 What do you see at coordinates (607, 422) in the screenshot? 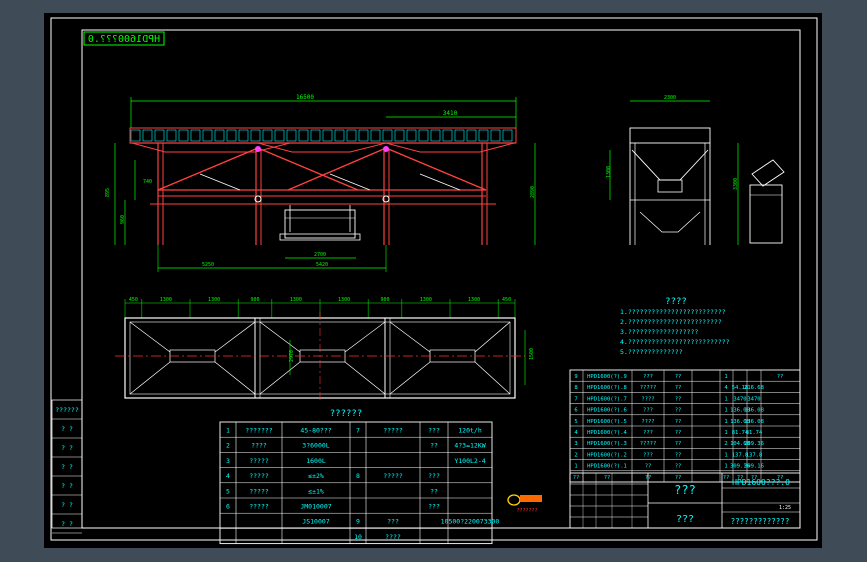
I see `parts-table-cell: HPD1600(?).5` at bounding box center [607, 422].